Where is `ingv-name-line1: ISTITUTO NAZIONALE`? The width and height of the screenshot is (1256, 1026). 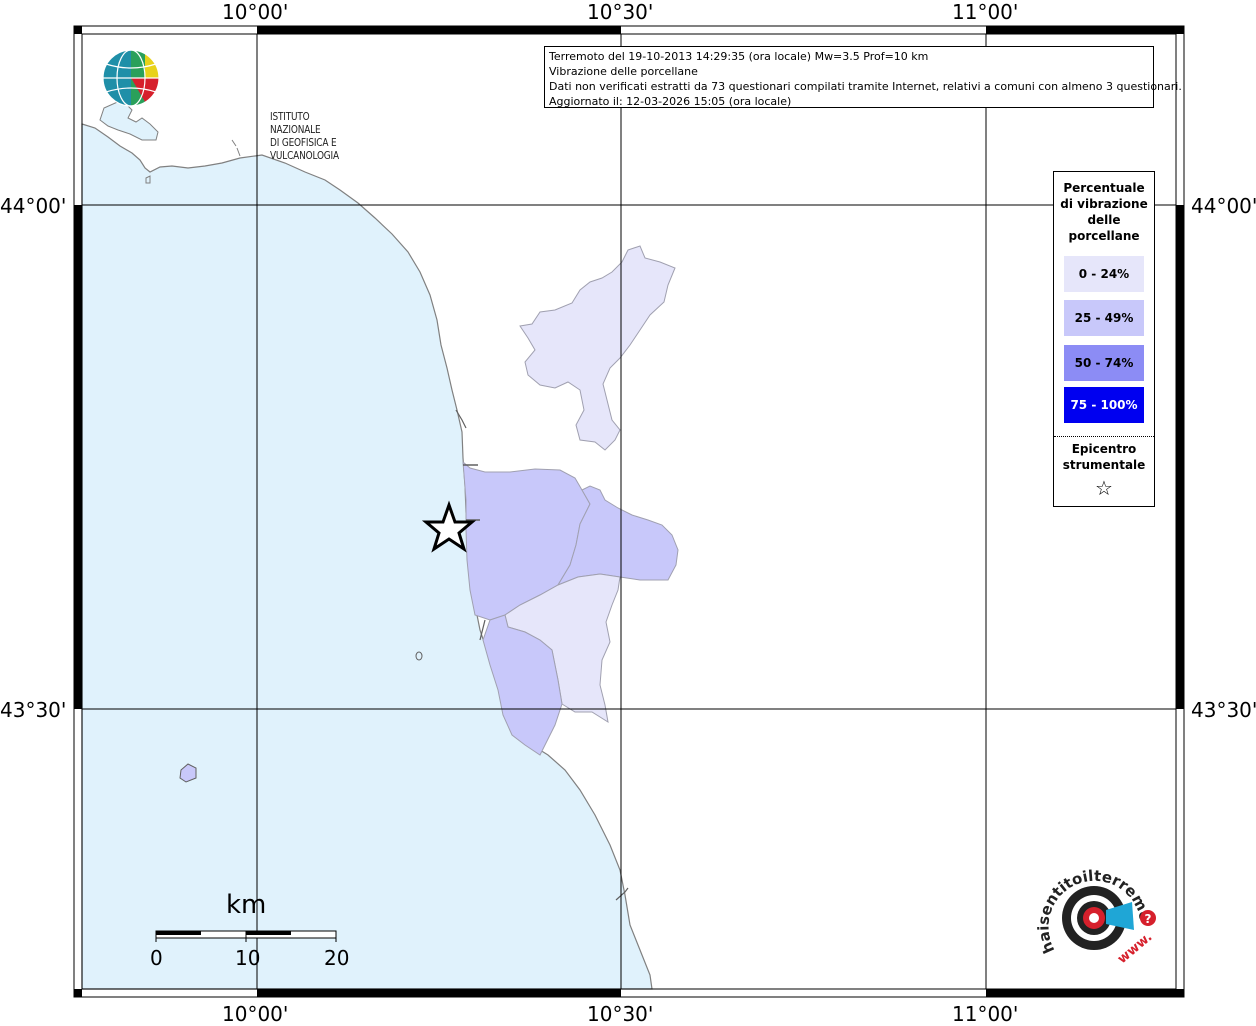 ingv-name-line1: ISTITUTO NAZIONALE is located at coordinates (295, 123).